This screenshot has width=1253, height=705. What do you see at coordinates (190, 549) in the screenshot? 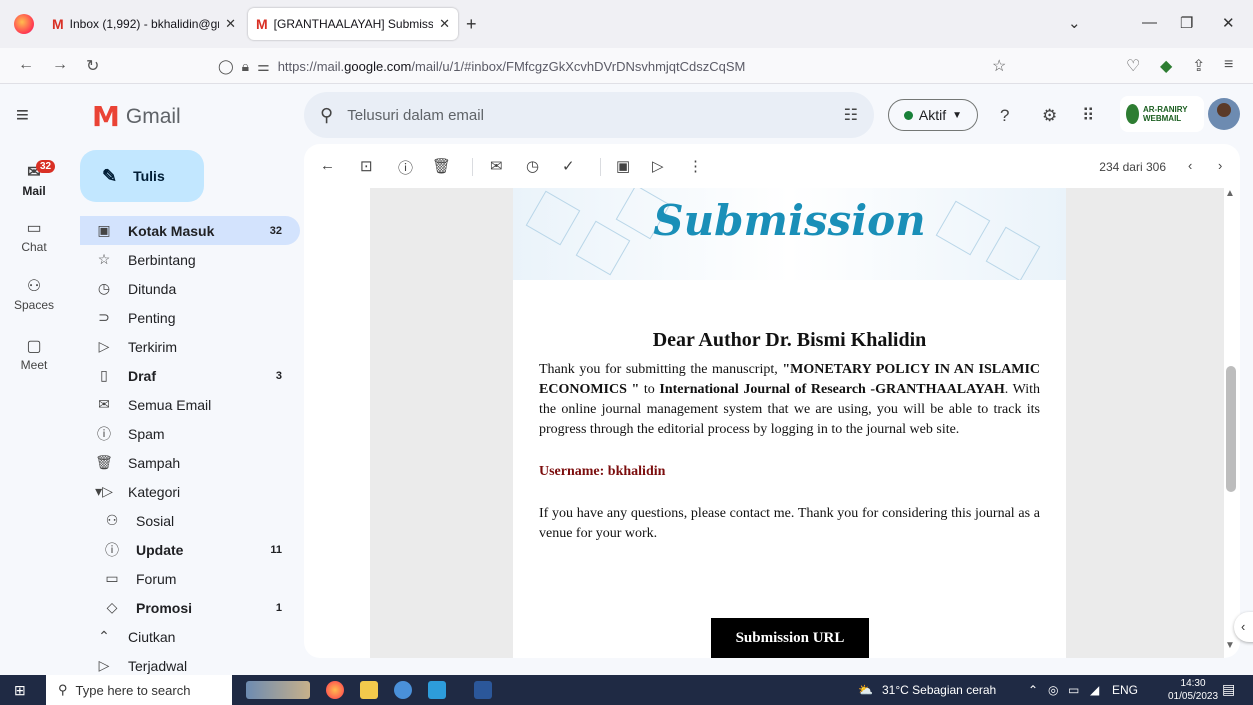
I see `nav-item-update: ⓘ Update 11` at bounding box center [190, 549].